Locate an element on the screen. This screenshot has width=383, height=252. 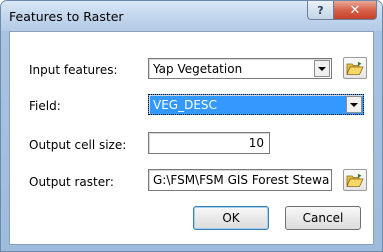
cell-size-value: 10 is located at coordinates (256, 143).